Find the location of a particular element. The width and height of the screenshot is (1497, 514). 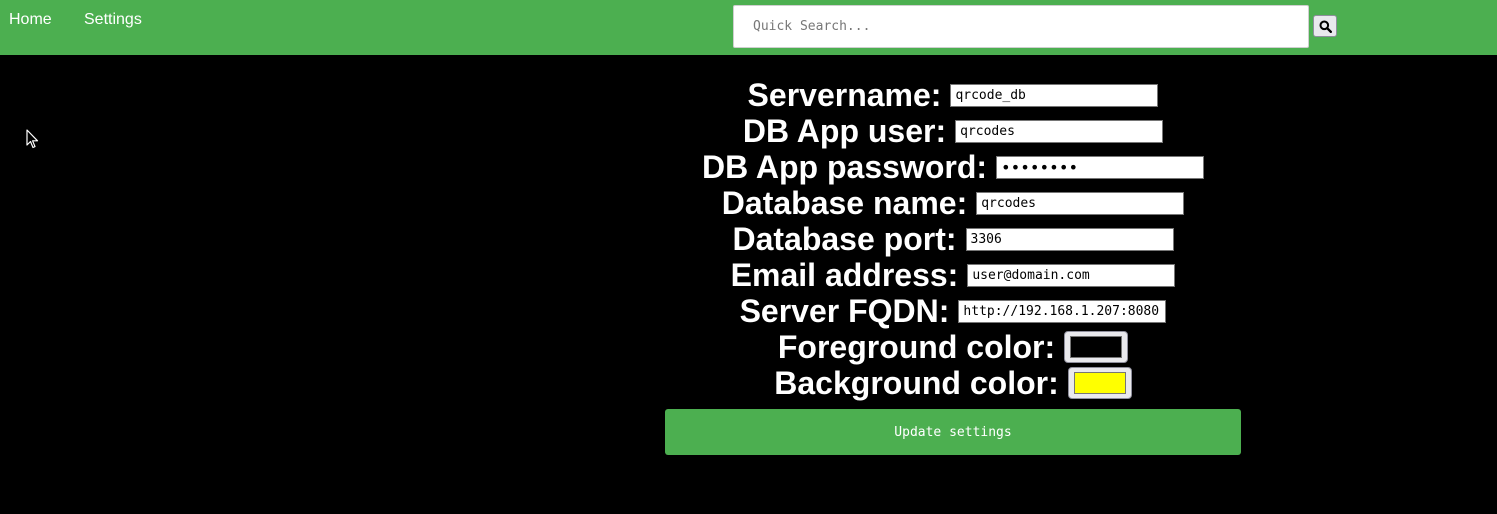

background-color-label: Background color: is located at coordinates (916, 383).